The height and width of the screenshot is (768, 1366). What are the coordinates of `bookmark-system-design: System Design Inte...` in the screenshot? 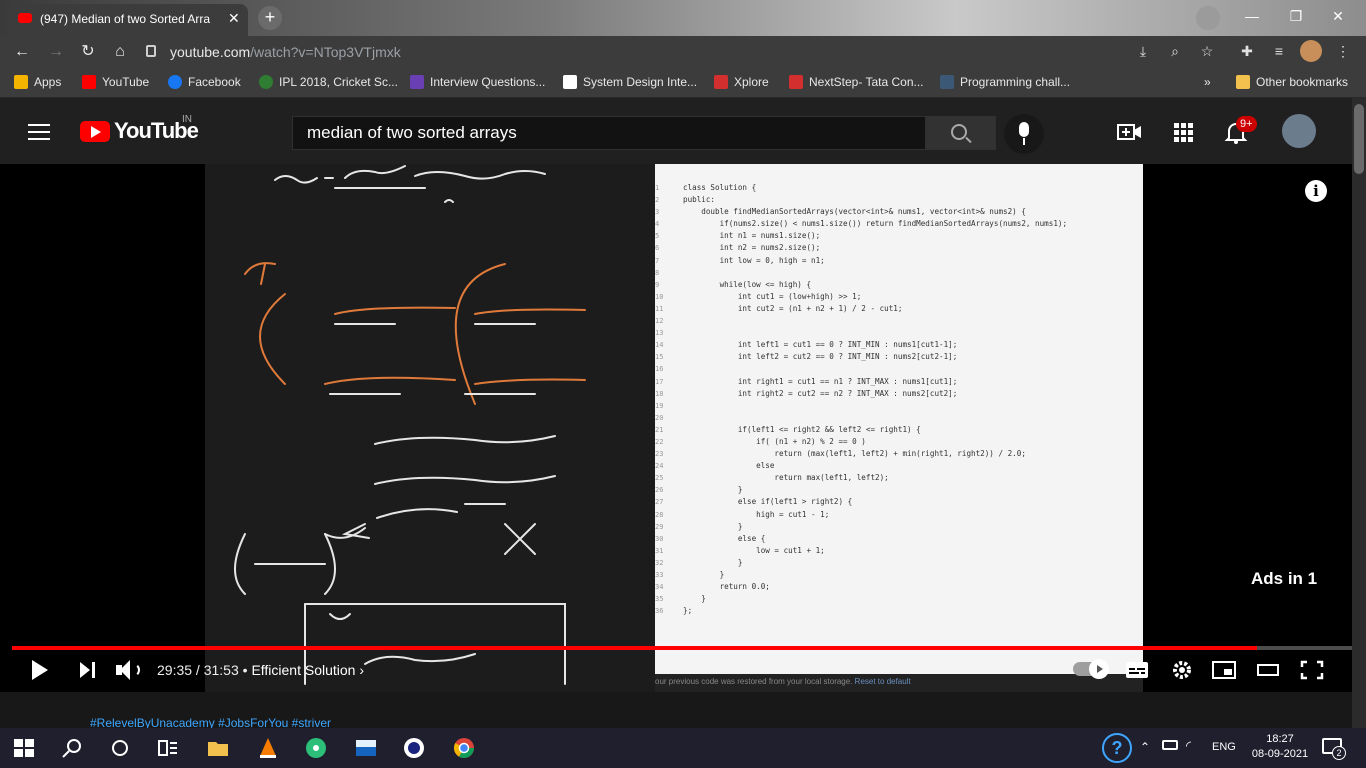 It's located at (630, 82).